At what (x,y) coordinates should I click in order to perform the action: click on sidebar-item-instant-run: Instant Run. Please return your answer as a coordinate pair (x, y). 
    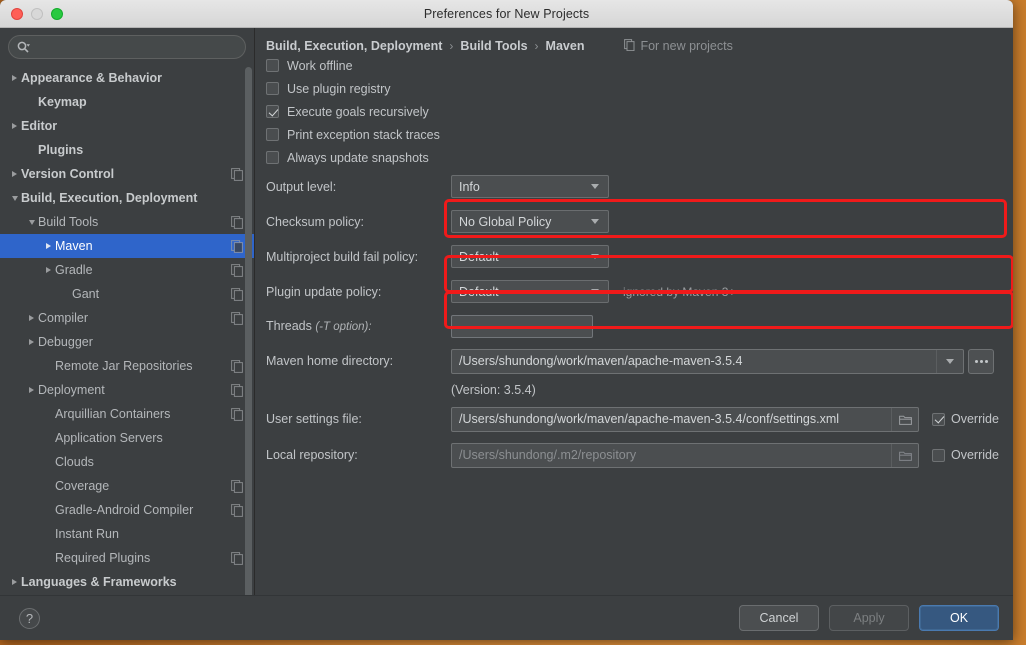
    Looking at the image, I should click on (127, 534).